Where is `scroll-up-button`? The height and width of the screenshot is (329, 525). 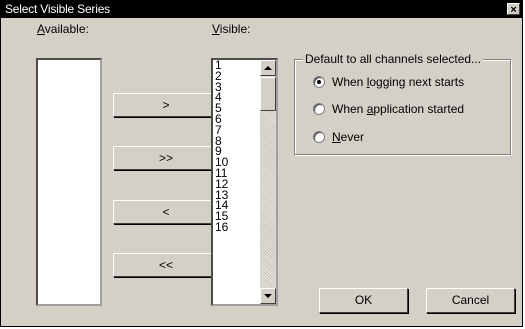 scroll-up-button is located at coordinates (268, 68).